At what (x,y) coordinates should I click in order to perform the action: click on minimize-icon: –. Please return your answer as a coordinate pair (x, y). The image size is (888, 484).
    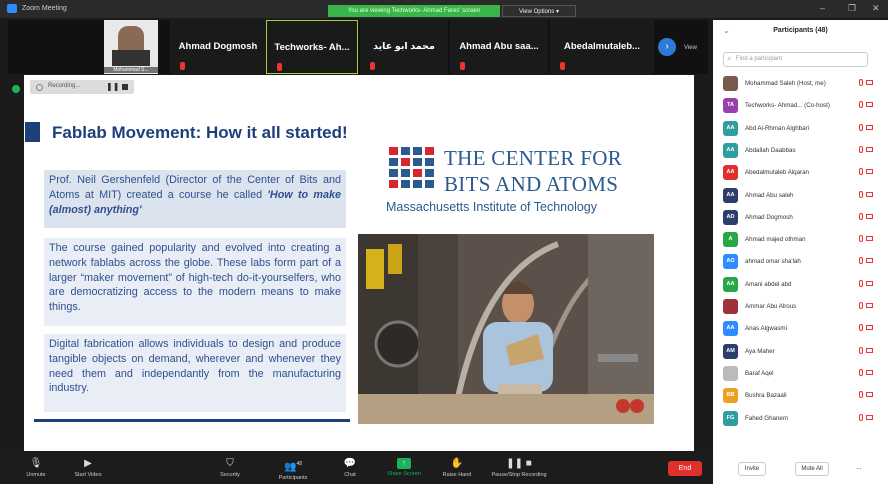
    Looking at the image, I should click on (822, 8).